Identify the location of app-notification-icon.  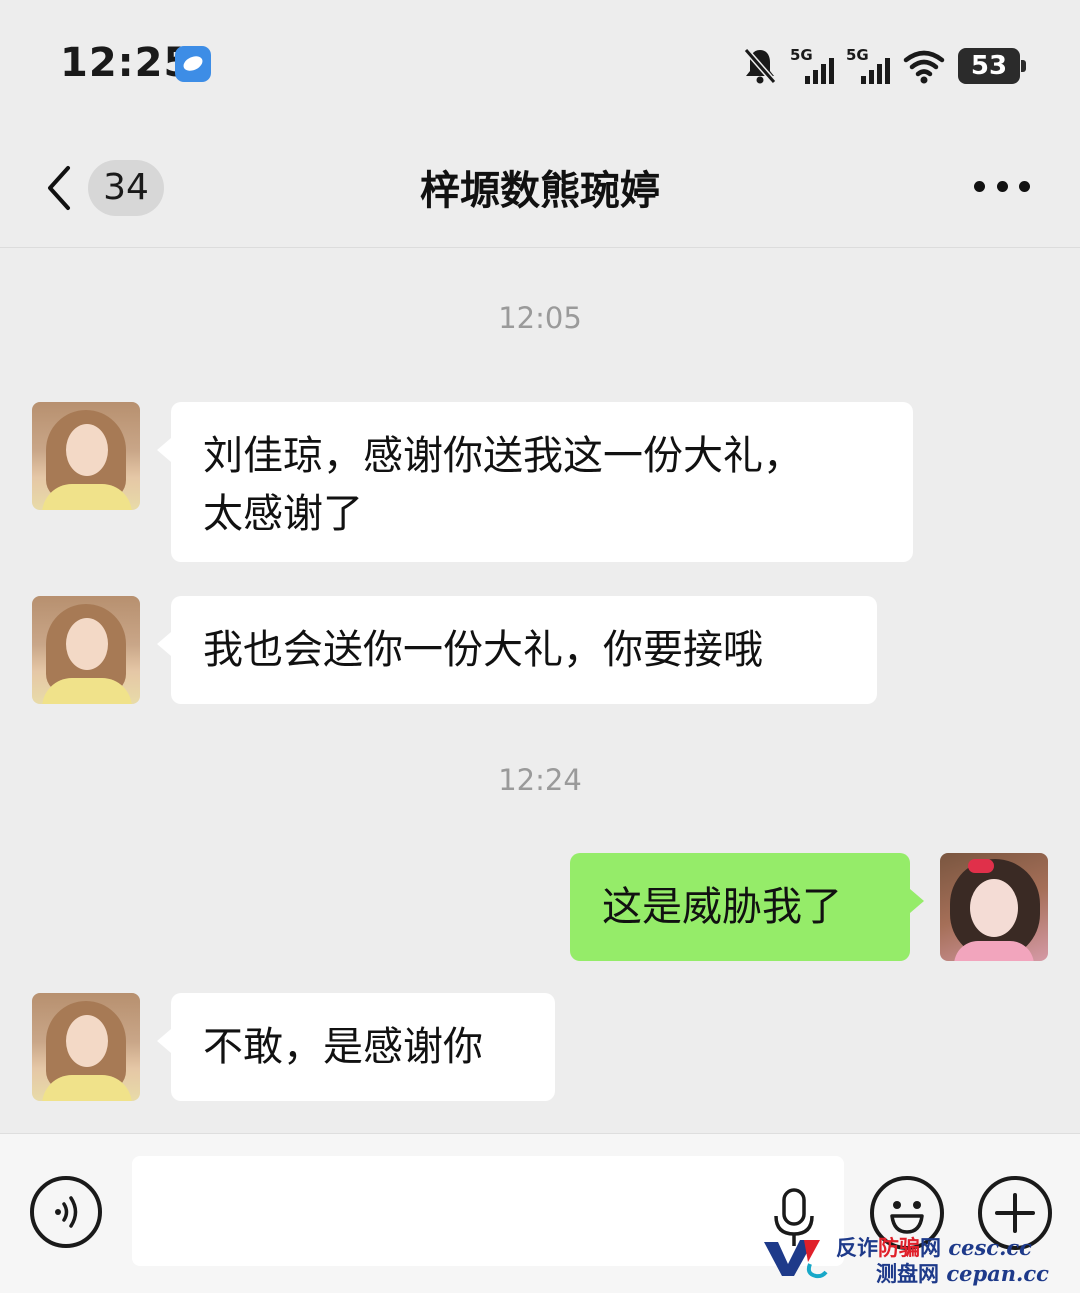
(193, 64).